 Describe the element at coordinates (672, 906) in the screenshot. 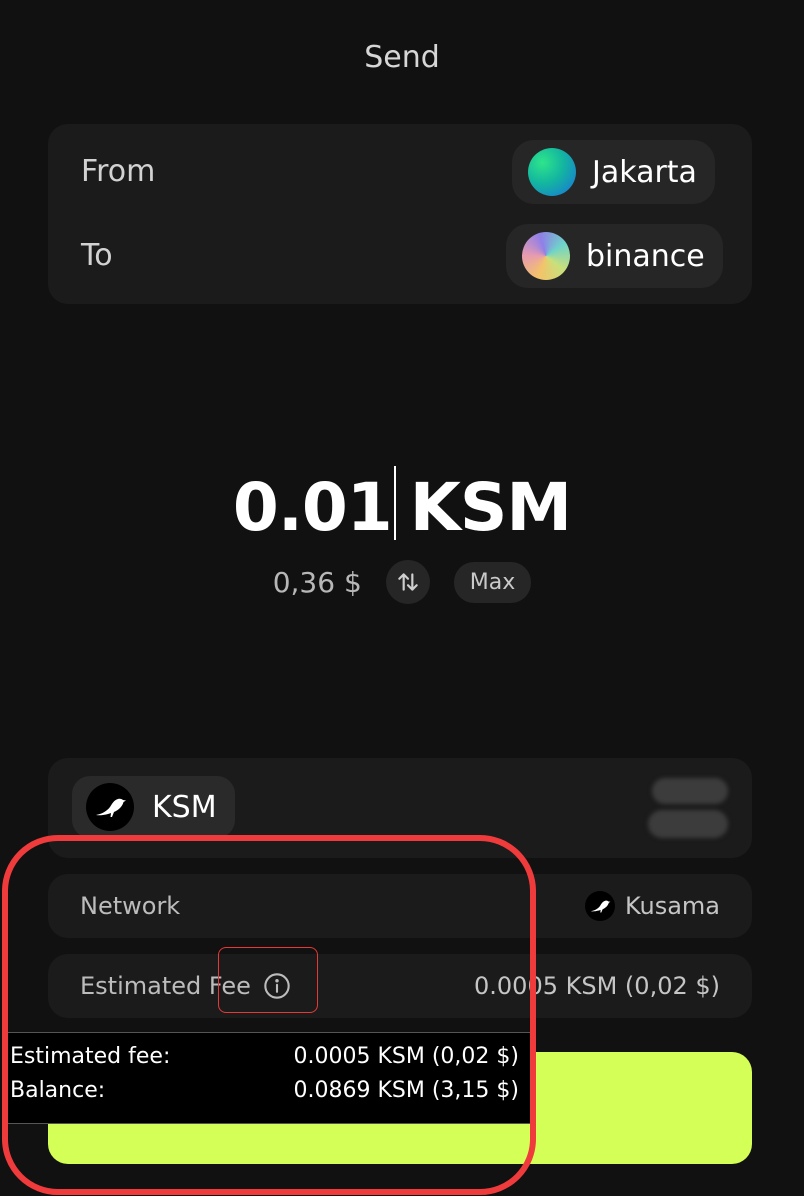

I see `network-value: Kusama` at that location.